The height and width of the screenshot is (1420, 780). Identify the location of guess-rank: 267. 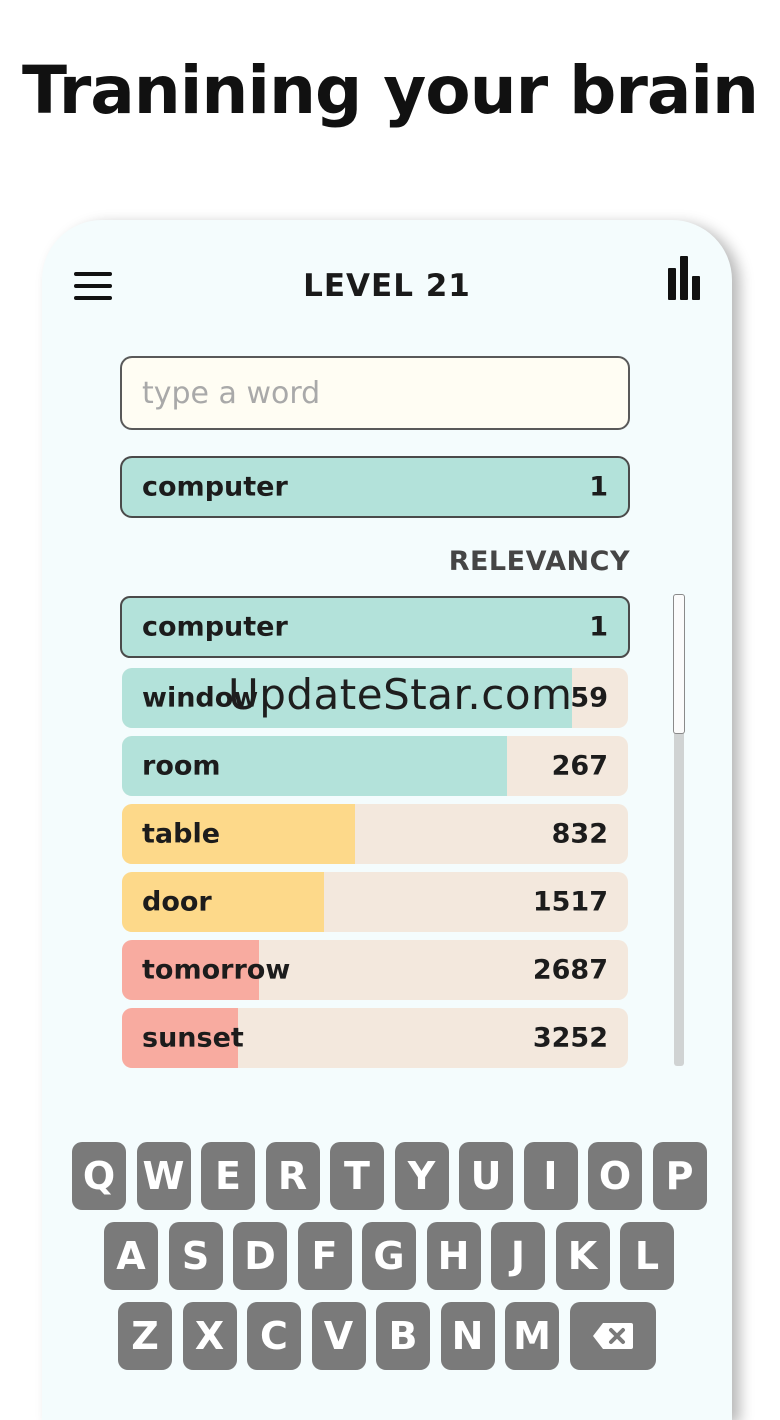
(579, 766).